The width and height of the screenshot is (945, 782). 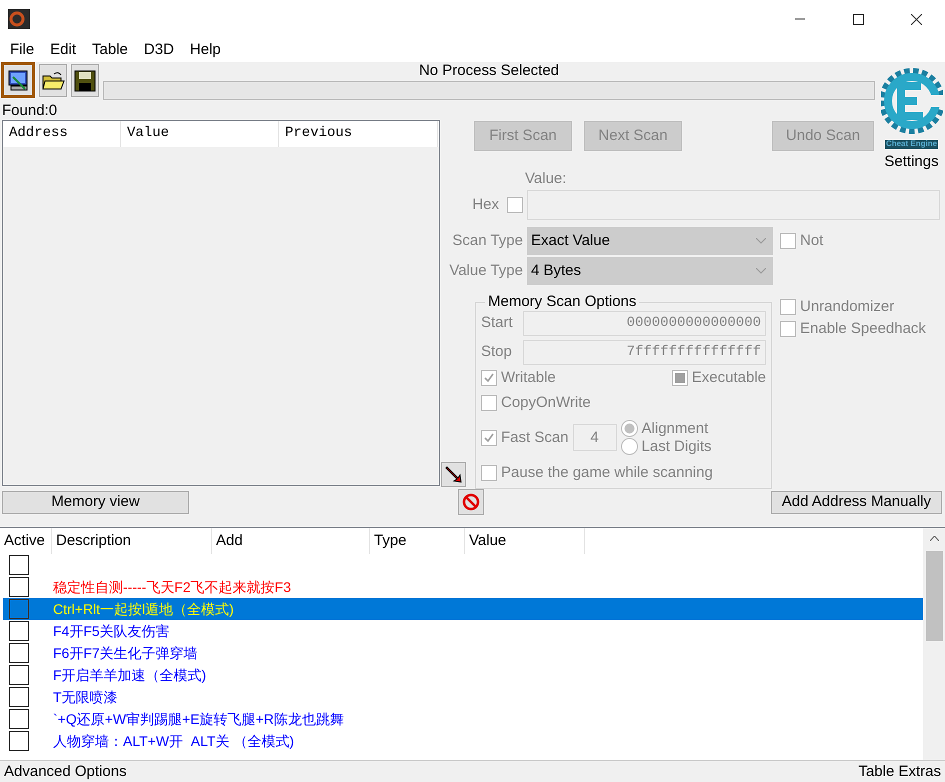 I want to click on column-header: Add, so click(x=291, y=541).